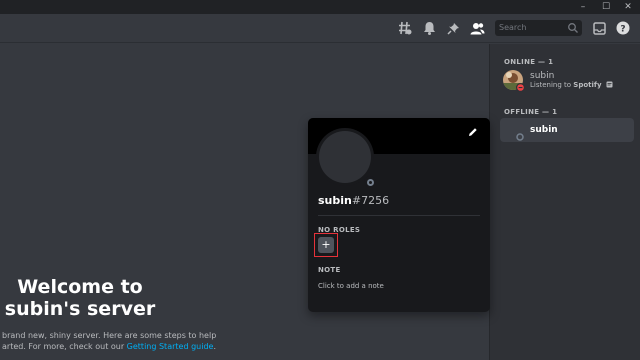  I want to click on member-item: subin, so click(567, 130).